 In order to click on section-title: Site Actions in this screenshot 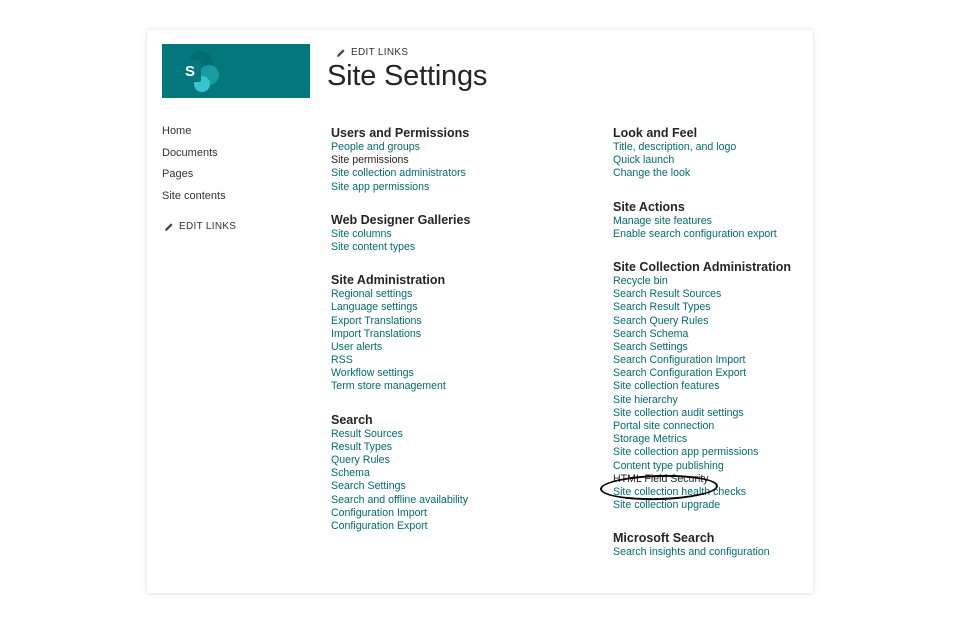, I will do `click(649, 206)`.